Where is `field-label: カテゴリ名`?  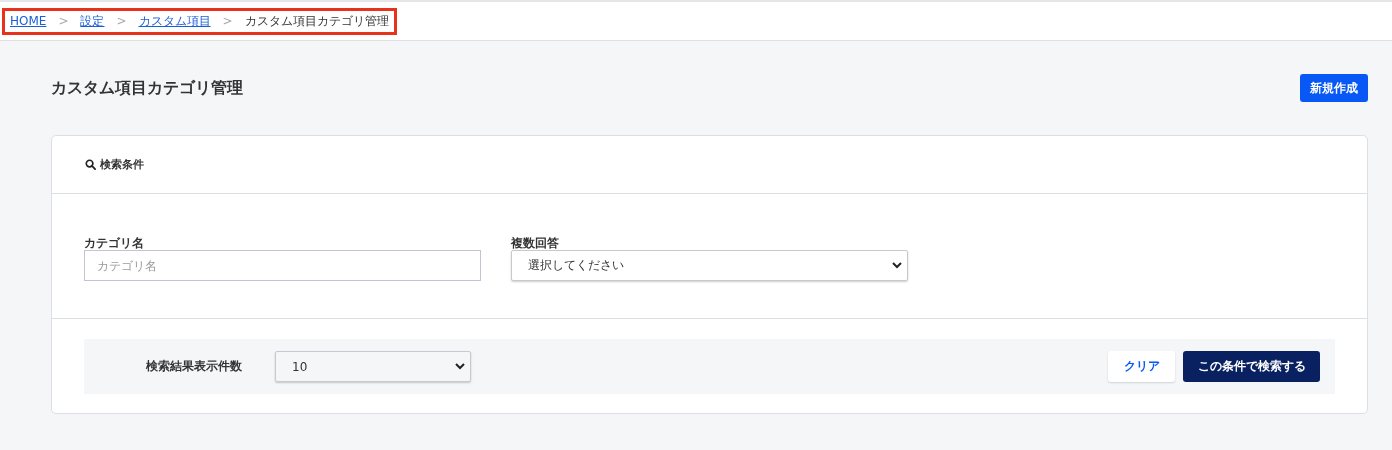
field-label: カテゴリ名 is located at coordinates (114, 242).